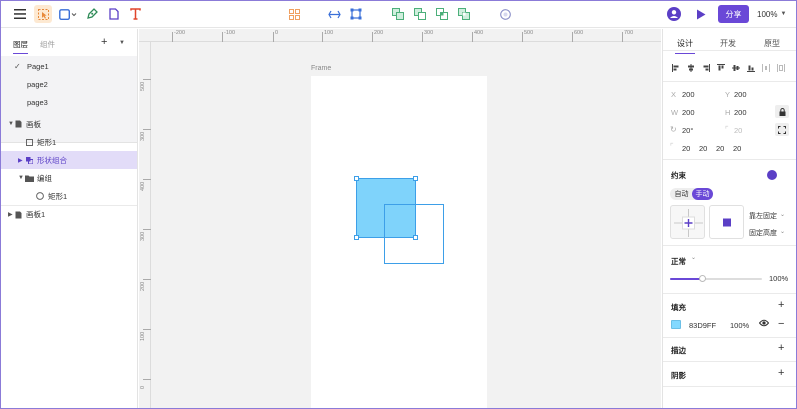  I want to click on align-center-h-icon, so click(691, 68).